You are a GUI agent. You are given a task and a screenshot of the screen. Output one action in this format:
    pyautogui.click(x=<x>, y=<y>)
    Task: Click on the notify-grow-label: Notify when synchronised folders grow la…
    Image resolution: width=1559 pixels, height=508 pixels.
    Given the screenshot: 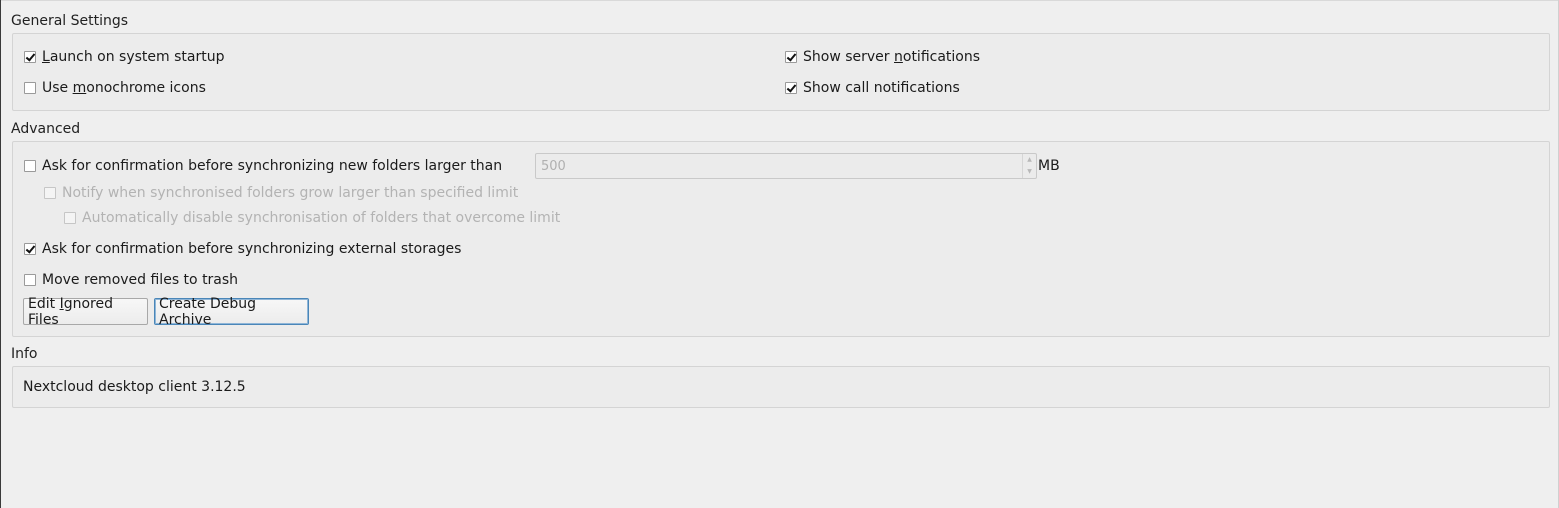 What is the action you would take?
    pyautogui.click(x=290, y=193)
    